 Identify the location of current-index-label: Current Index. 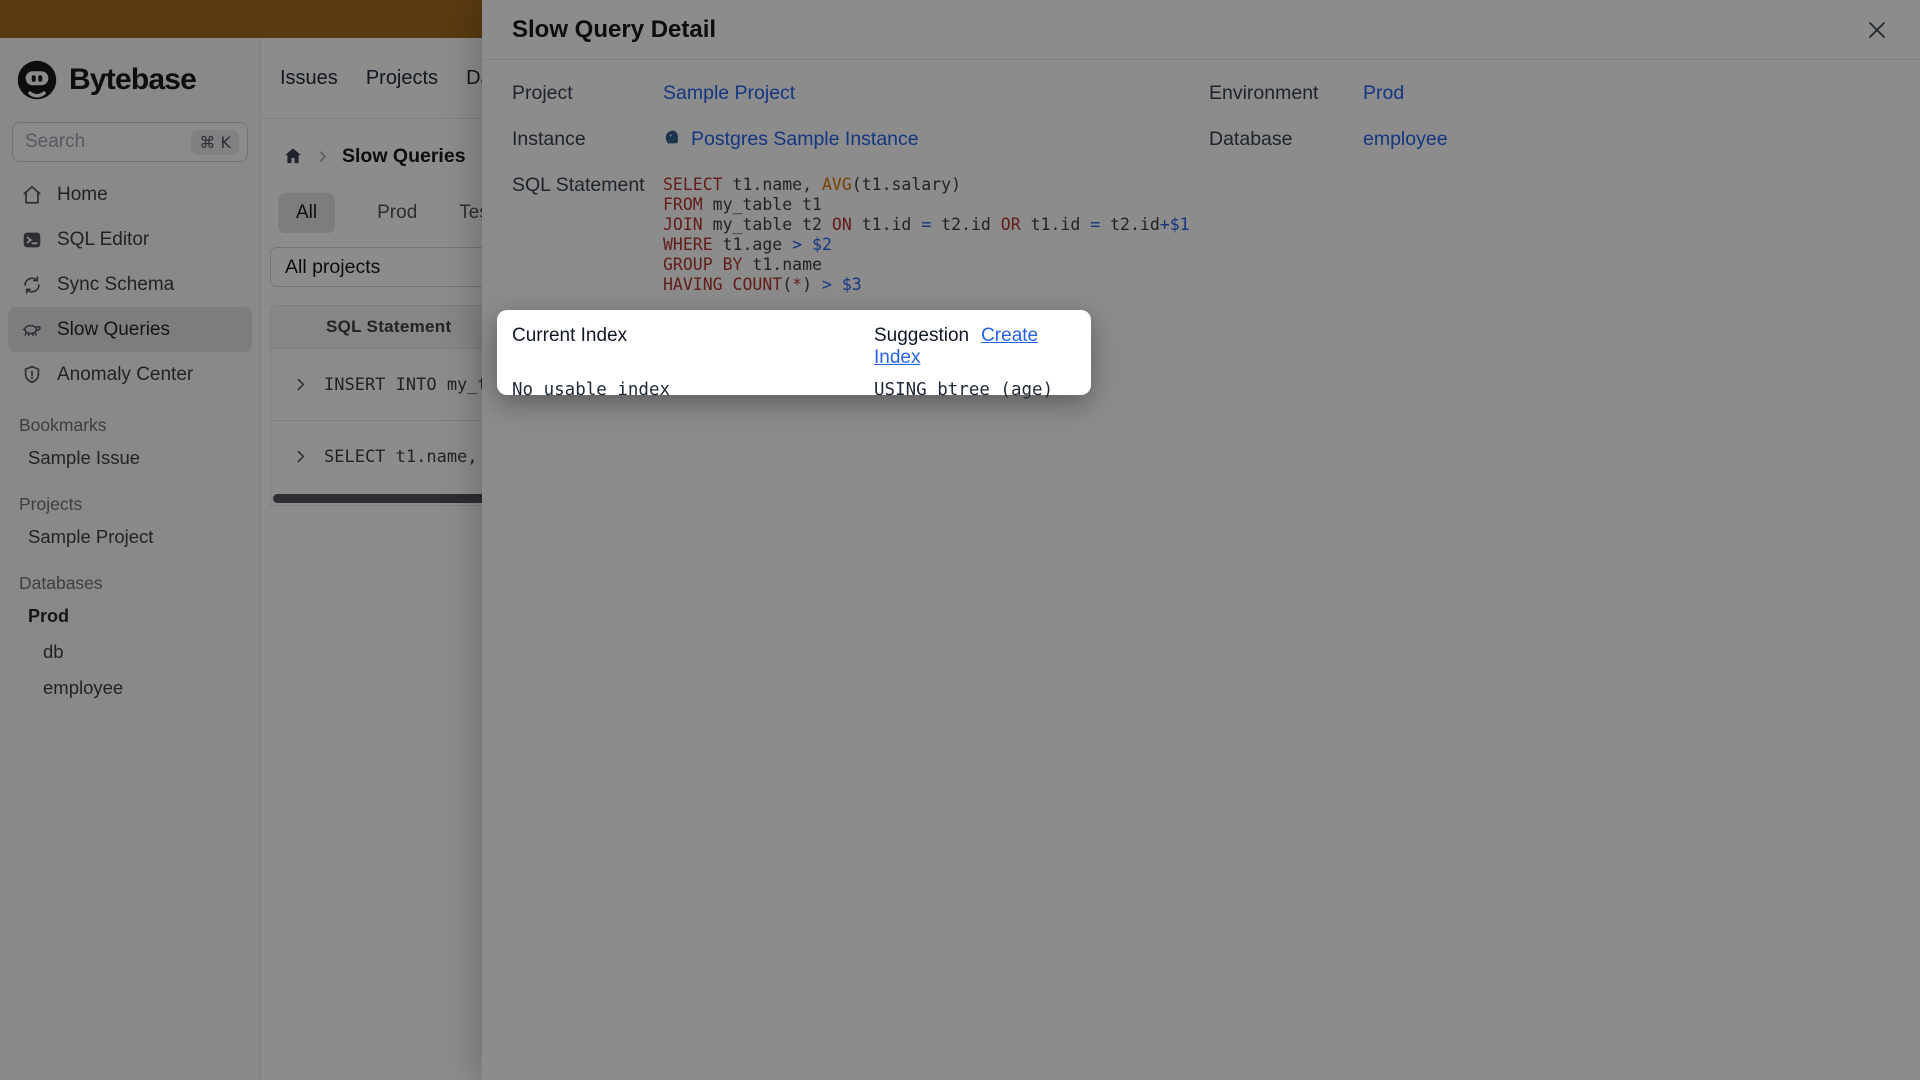
(570, 335).